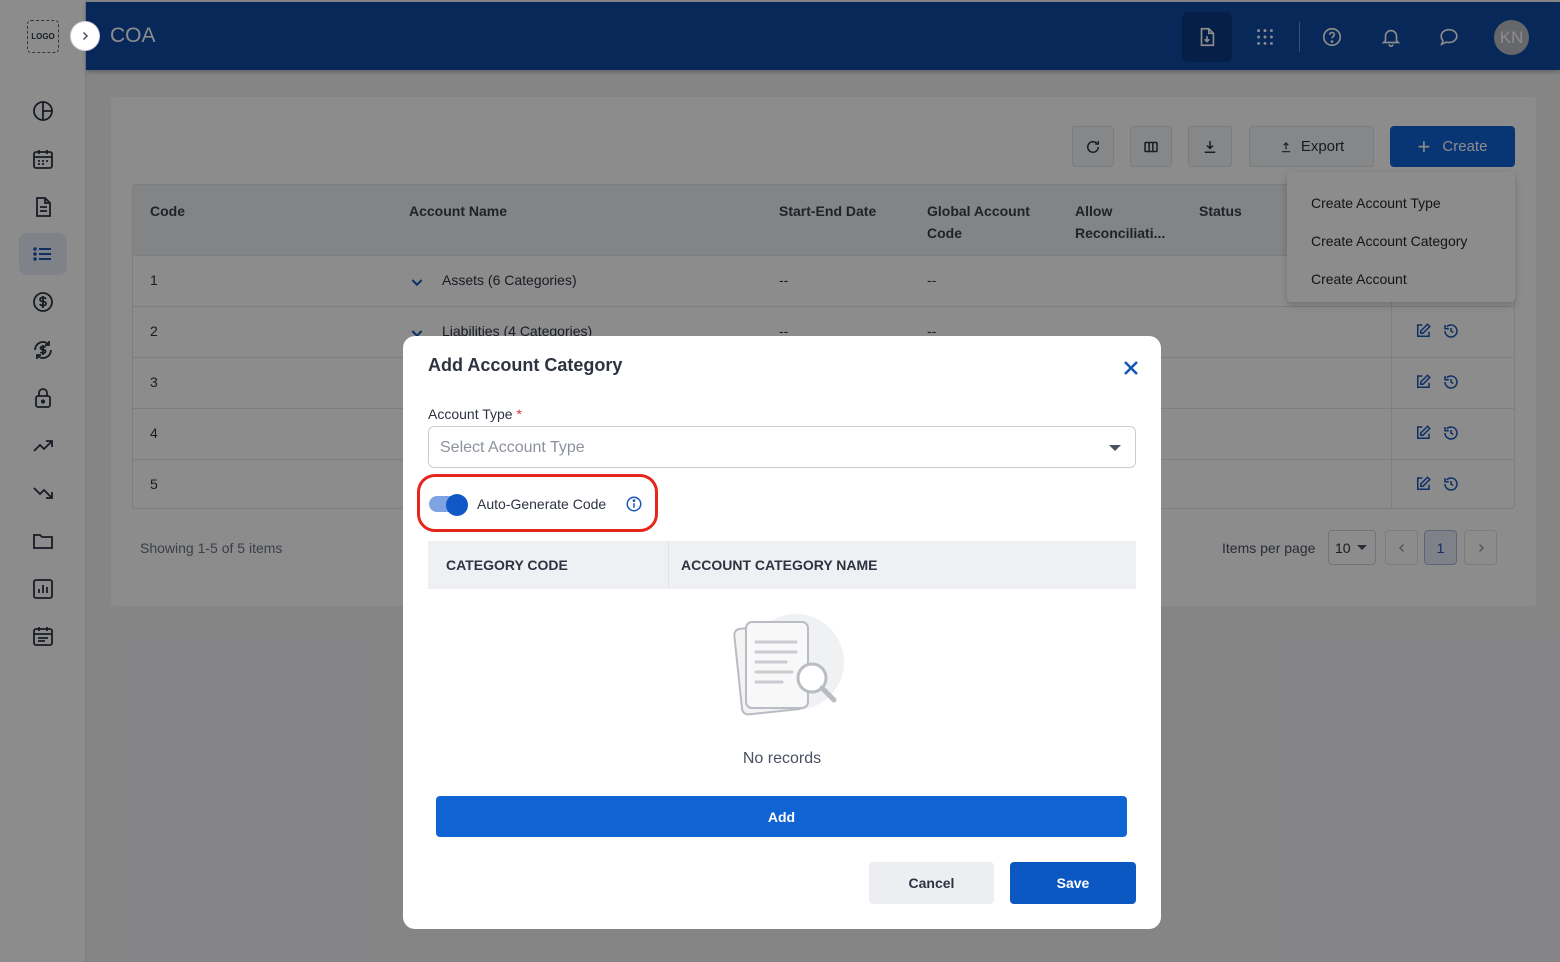  I want to click on sidebar-toggle-button, so click(85, 36).